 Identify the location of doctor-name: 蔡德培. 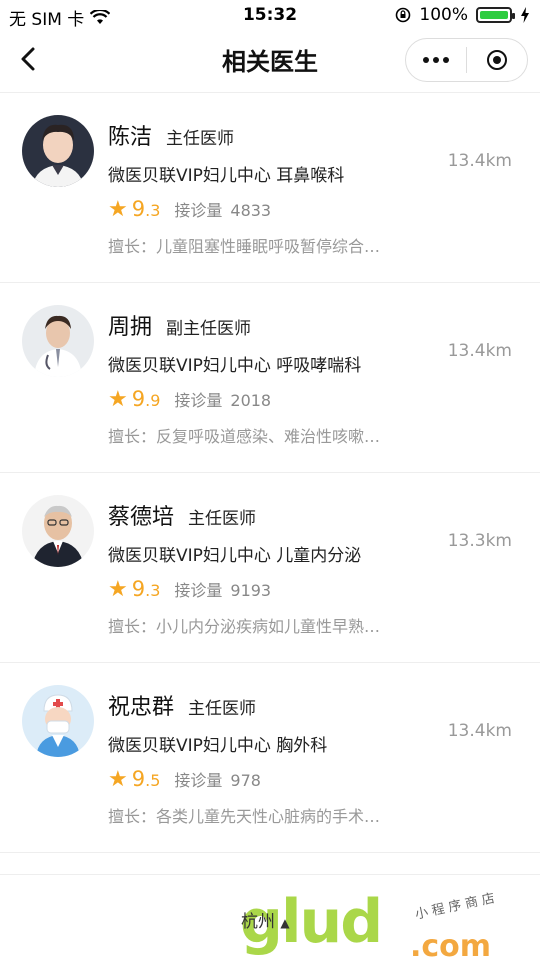
(141, 517).